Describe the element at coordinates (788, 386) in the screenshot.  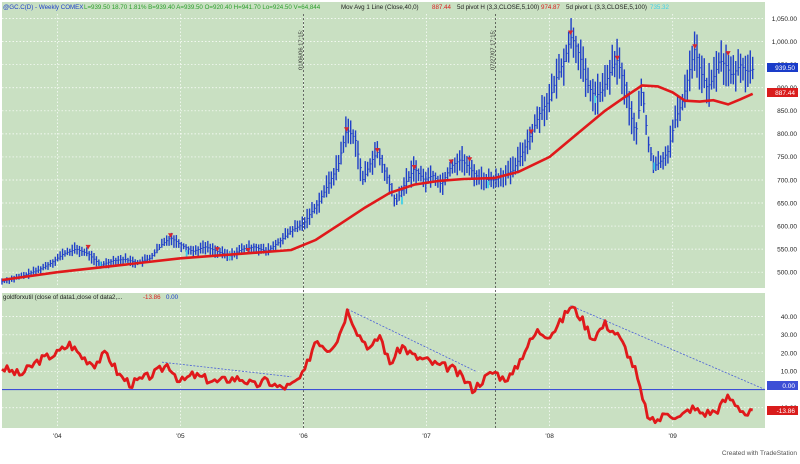
I see `zero-tag-value: 0.00` at that location.